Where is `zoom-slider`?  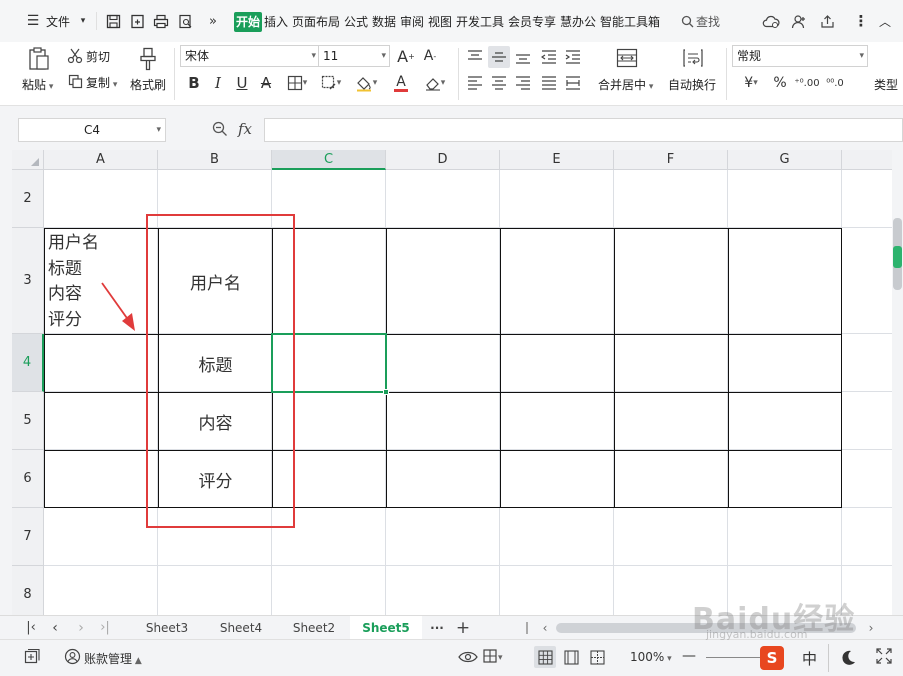
zoom-slider is located at coordinates (734, 657).